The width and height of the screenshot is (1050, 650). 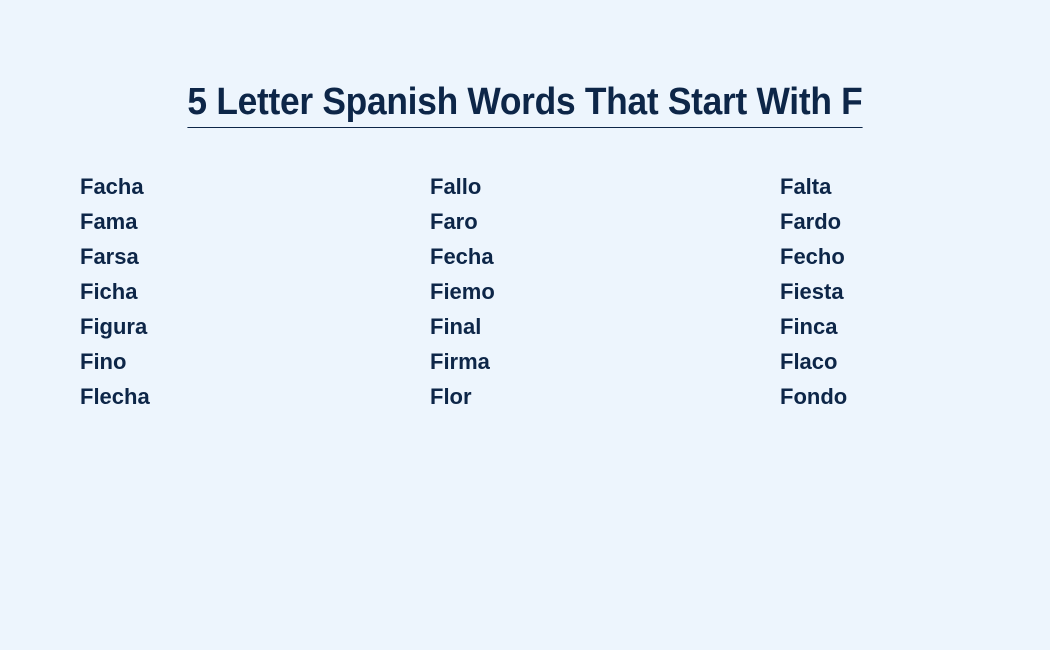 What do you see at coordinates (454, 221) in the screenshot?
I see `word-item: Faro` at bounding box center [454, 221].